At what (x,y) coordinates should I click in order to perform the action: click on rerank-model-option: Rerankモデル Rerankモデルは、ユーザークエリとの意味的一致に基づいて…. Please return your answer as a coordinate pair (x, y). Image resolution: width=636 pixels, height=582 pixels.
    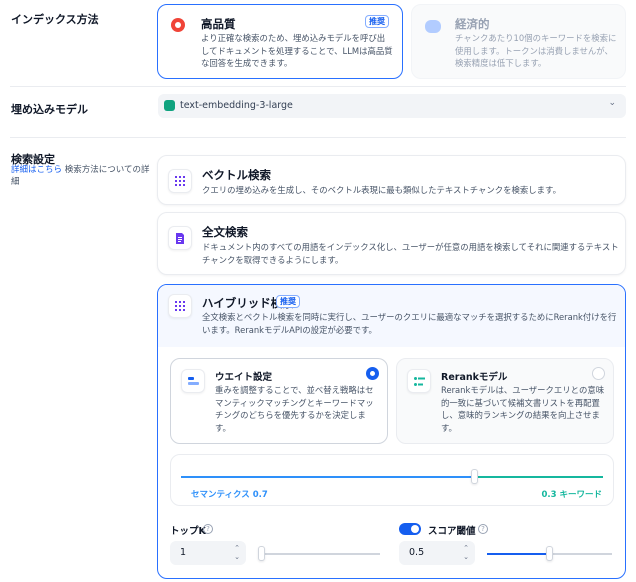
    Looking at the image, I should click on (505, 401).